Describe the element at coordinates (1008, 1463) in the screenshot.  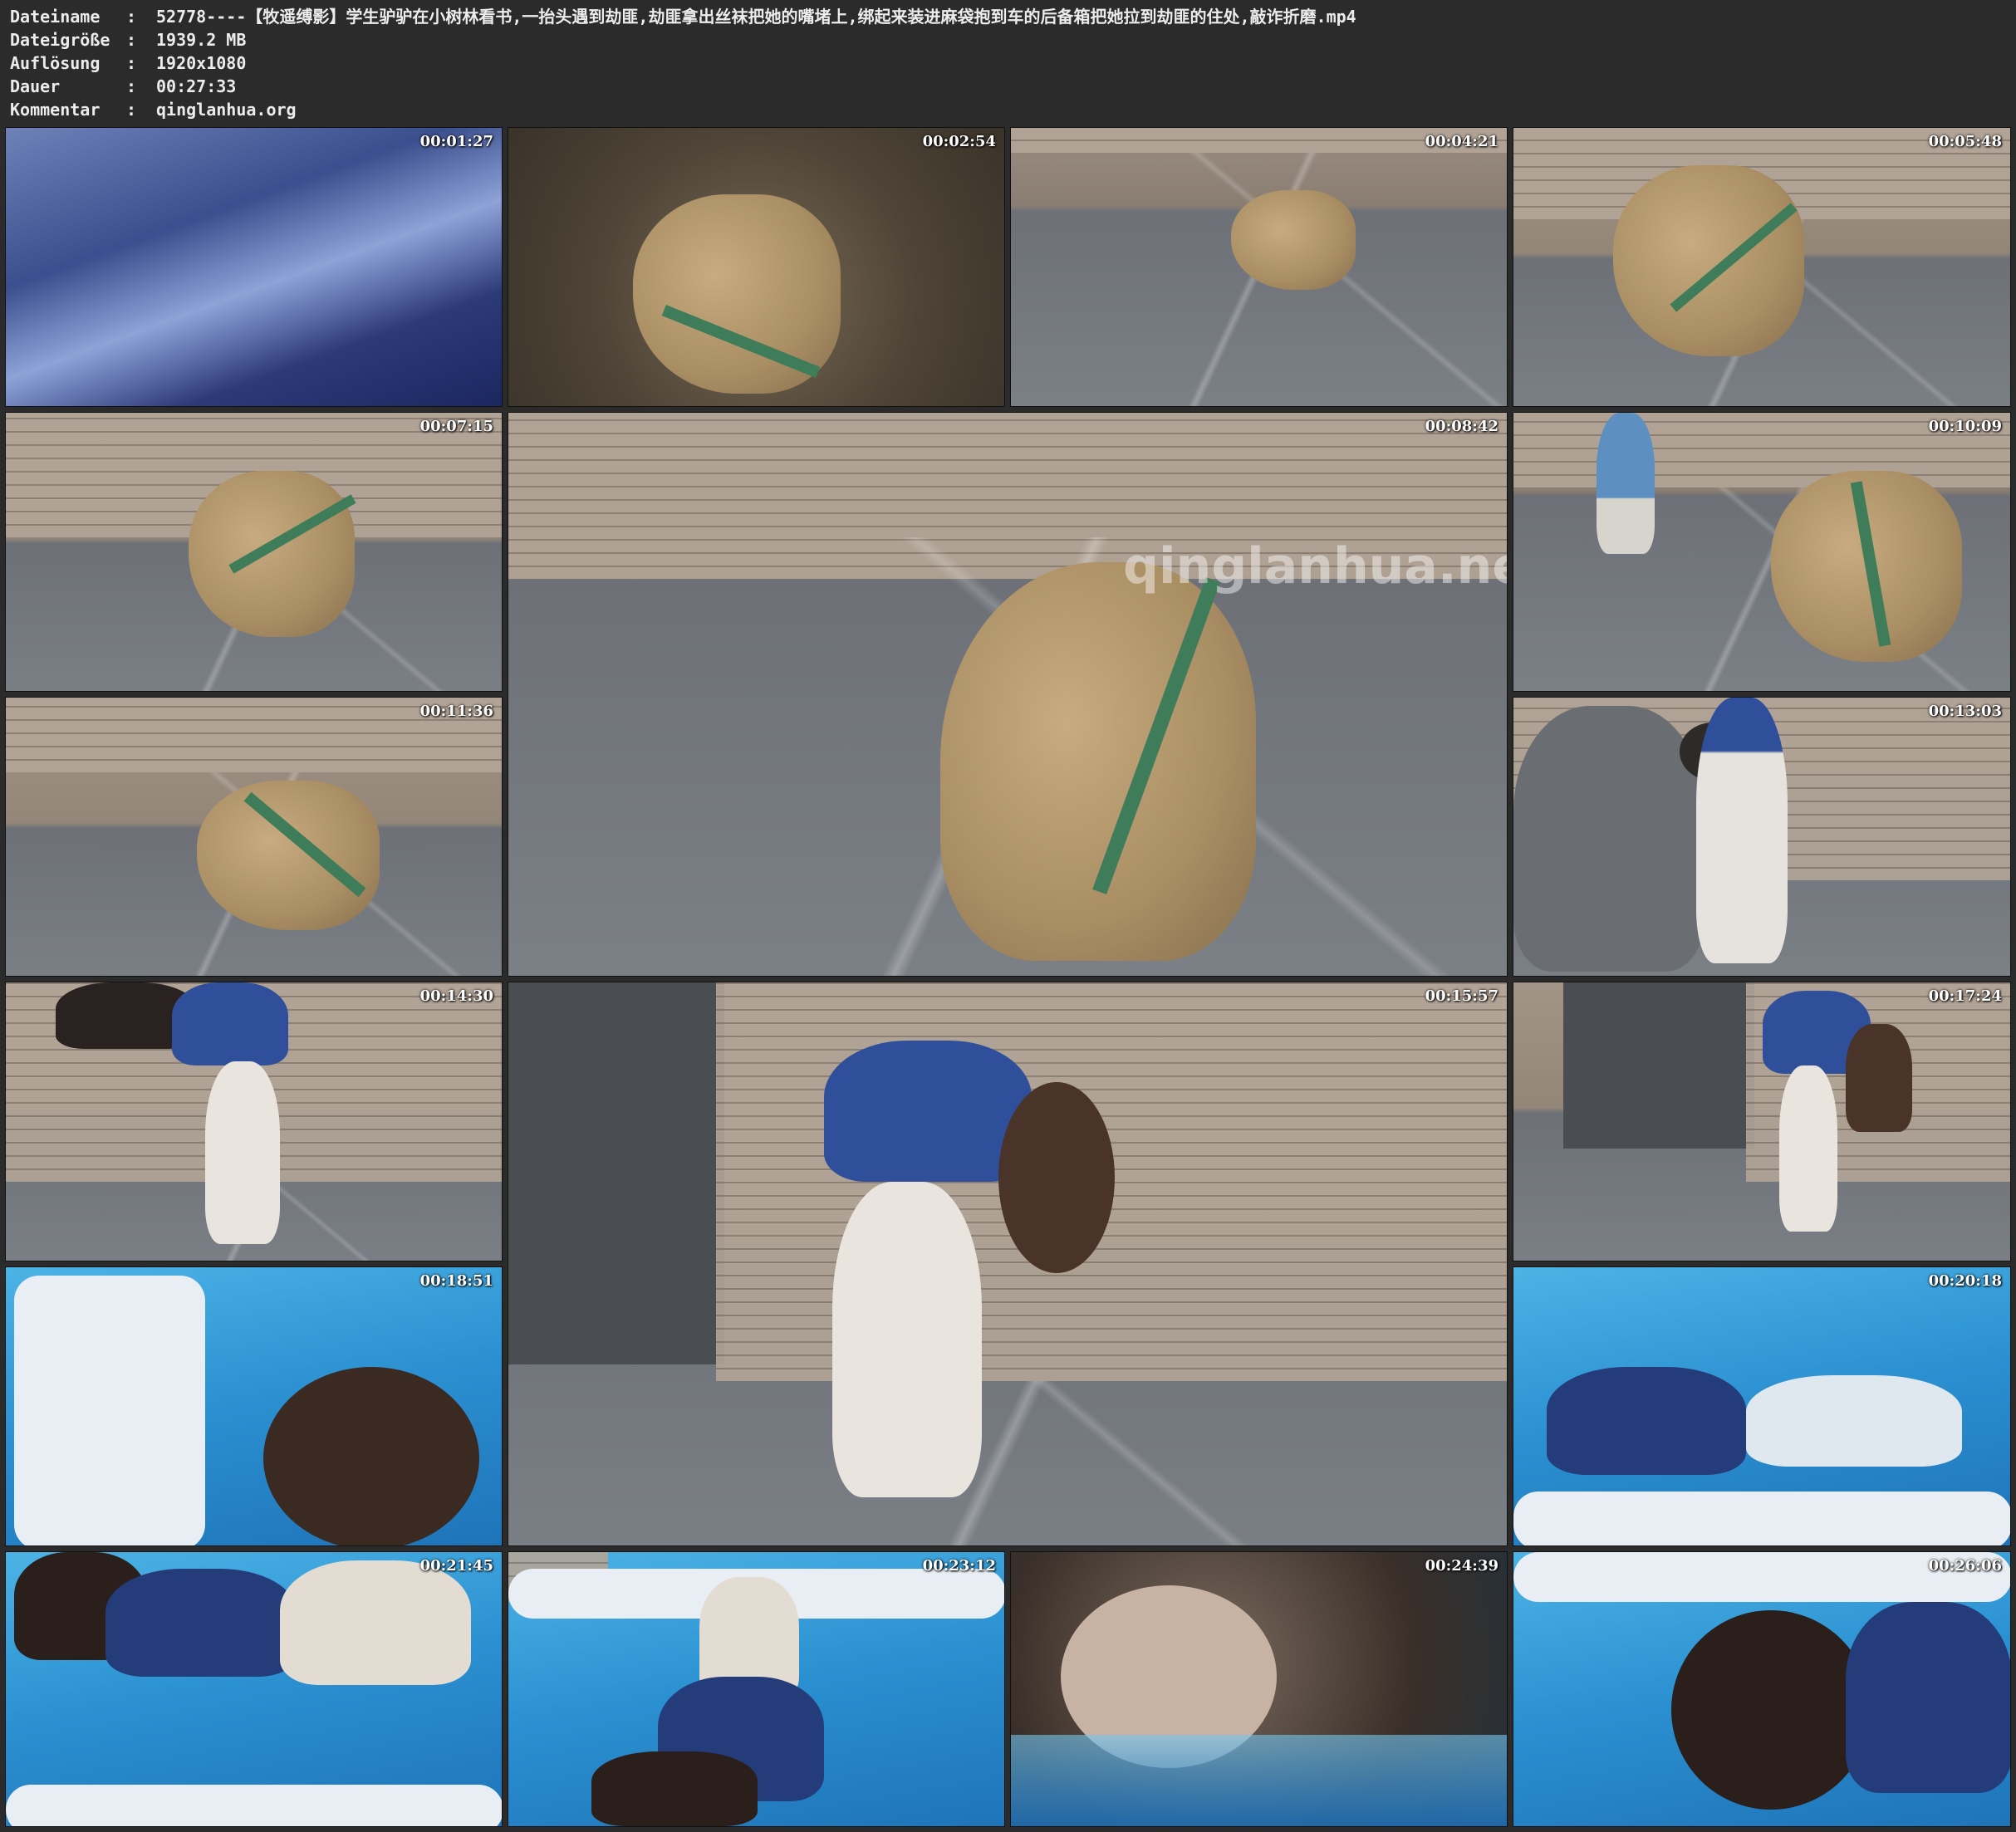
I see `tile-floor` at that location.